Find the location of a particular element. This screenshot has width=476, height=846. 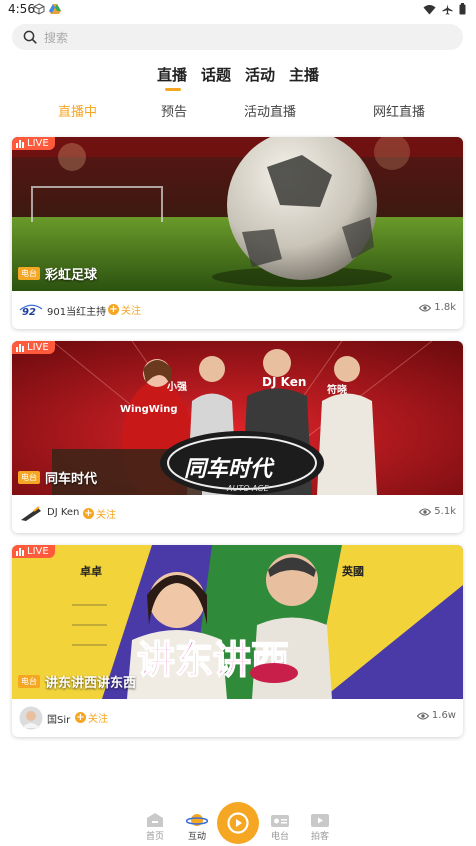

search-icon is located at coordinates (30, 37).